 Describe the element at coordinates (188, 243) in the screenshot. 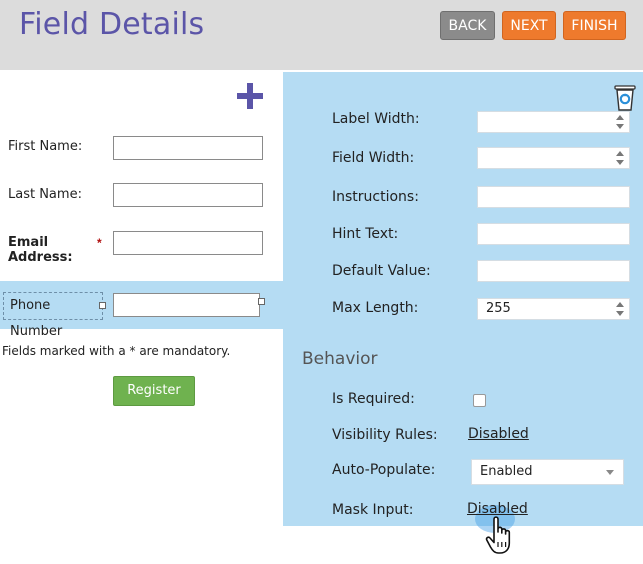

I see `email-address-field` at that location.